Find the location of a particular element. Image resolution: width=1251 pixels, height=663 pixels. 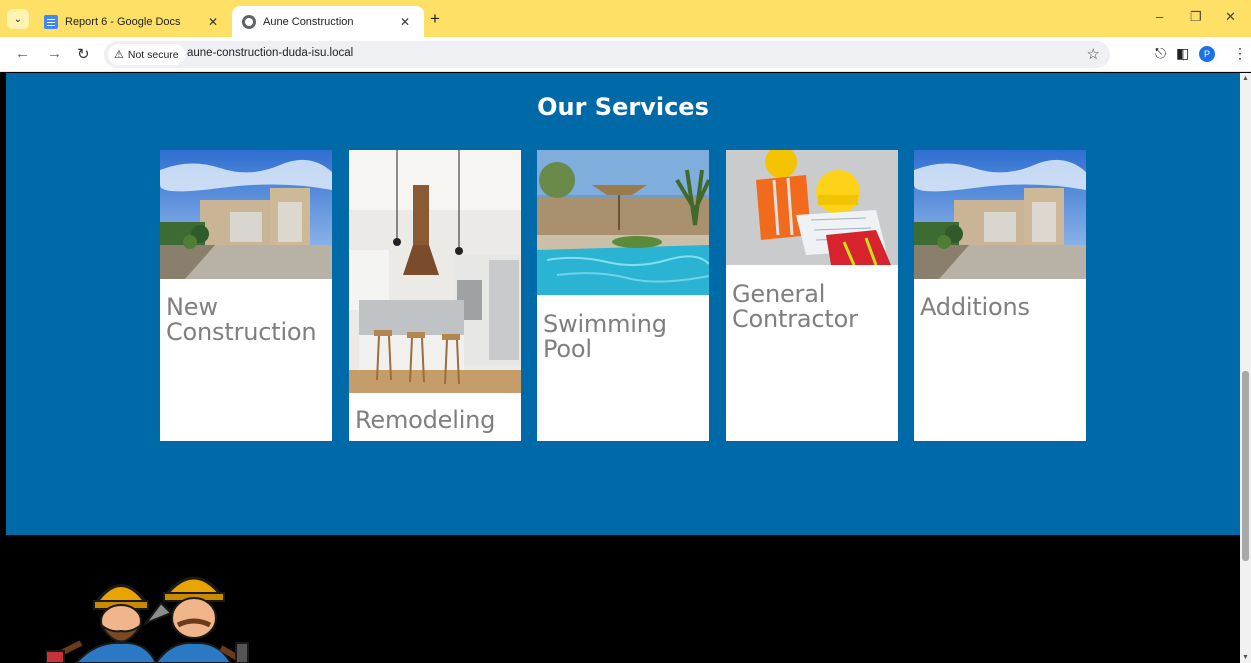

warning-icon: ⚠ is located at coordinates (119, 55).